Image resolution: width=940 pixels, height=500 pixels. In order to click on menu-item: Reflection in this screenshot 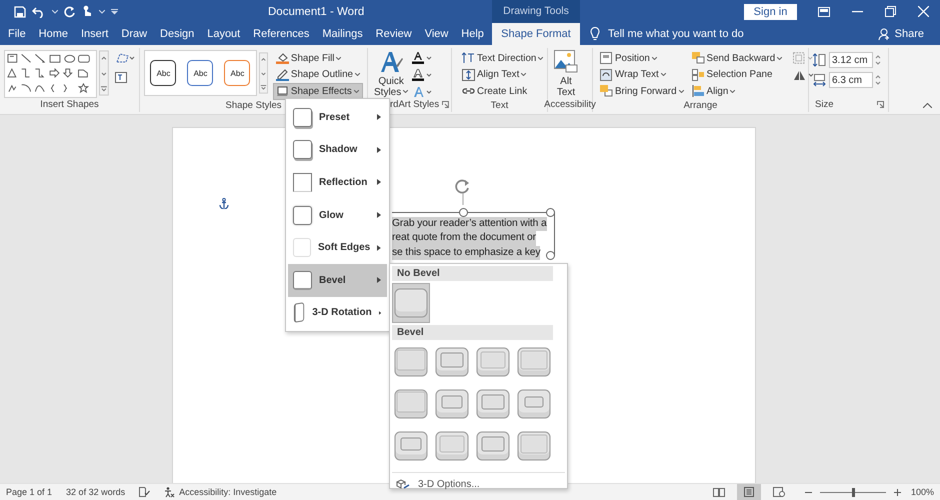, I will do `click(337, 182)`.